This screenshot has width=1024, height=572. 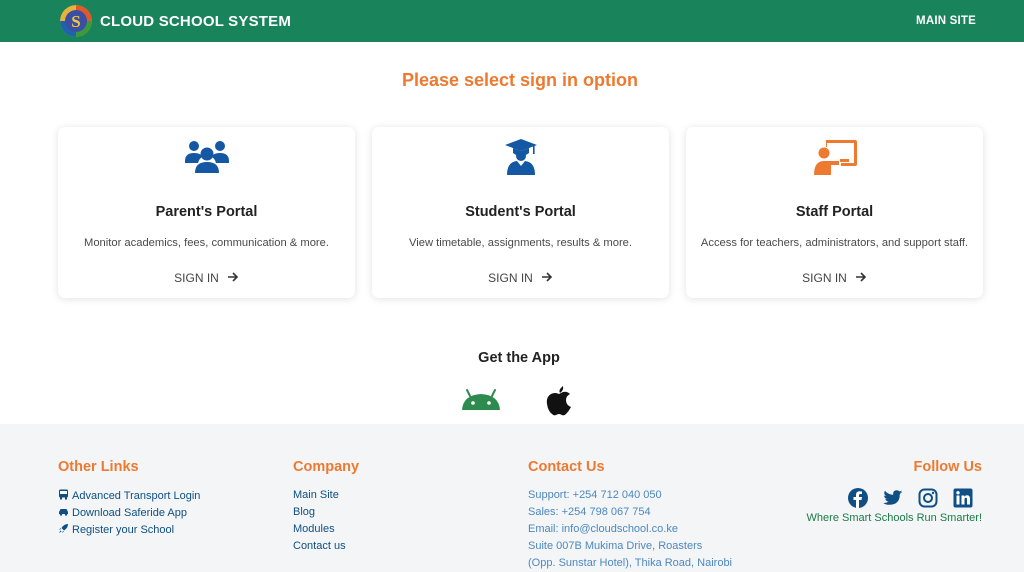 What do you see at coordinates (595, 495) in the screenshot?
I see `contact-support: Support: +254 712 040 050` at bounding box center [595, 495].